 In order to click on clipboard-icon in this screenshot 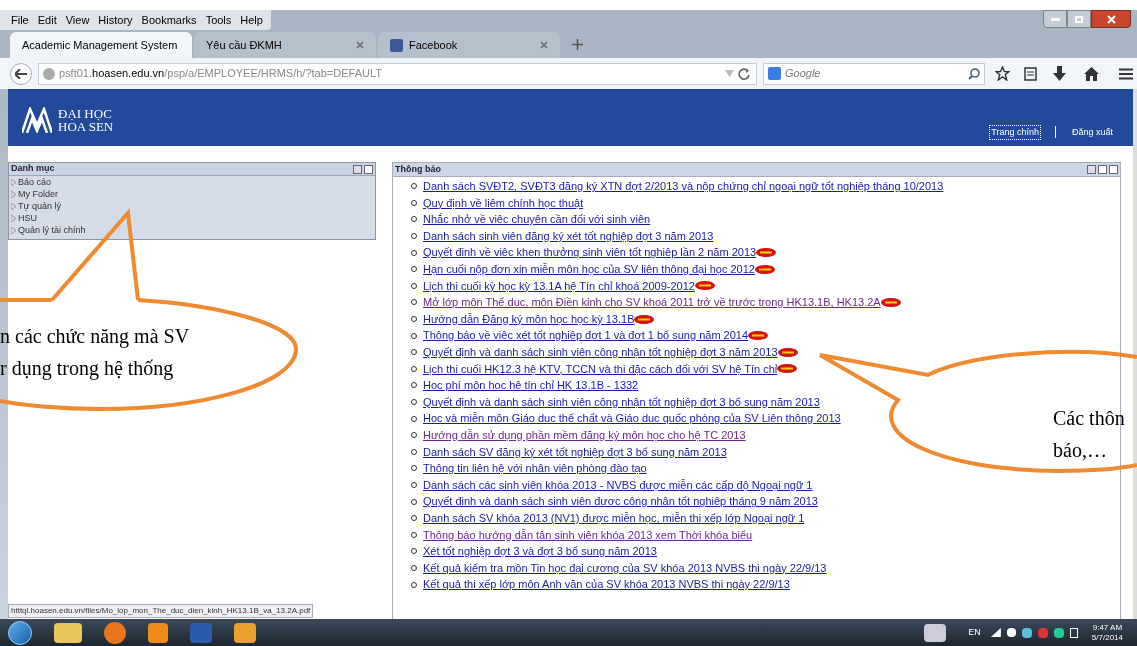, I will do `click(1030, 73)`.